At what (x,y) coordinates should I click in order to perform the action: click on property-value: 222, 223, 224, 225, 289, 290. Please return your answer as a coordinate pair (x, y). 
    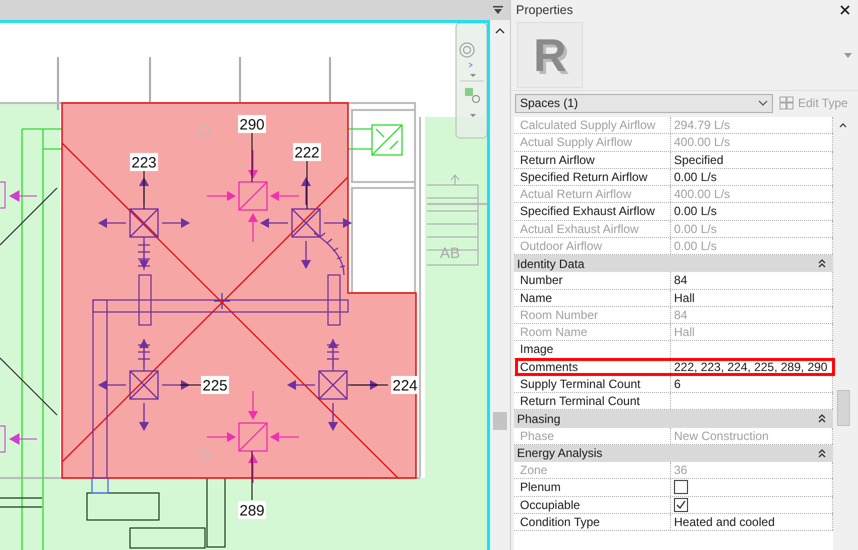
    Looking at the image, I should click on (752, 366).